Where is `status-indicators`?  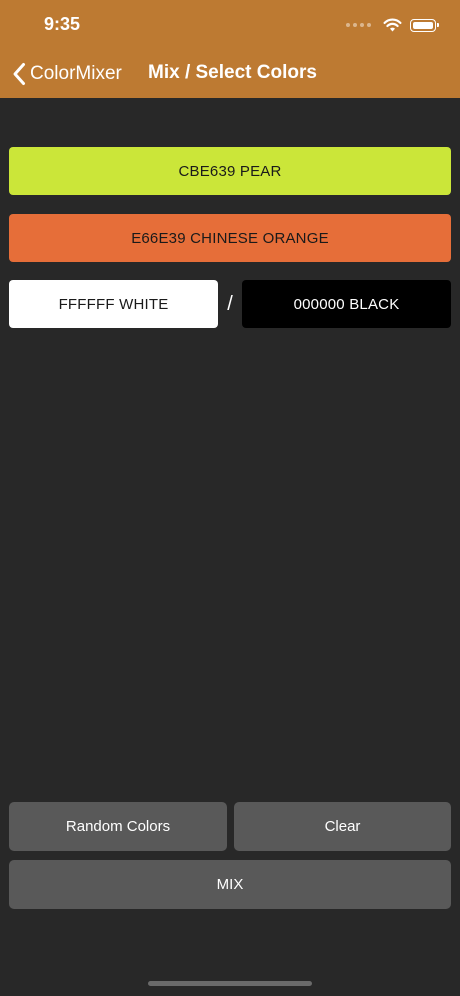 status-indicators is located at coordinates (392, 25).